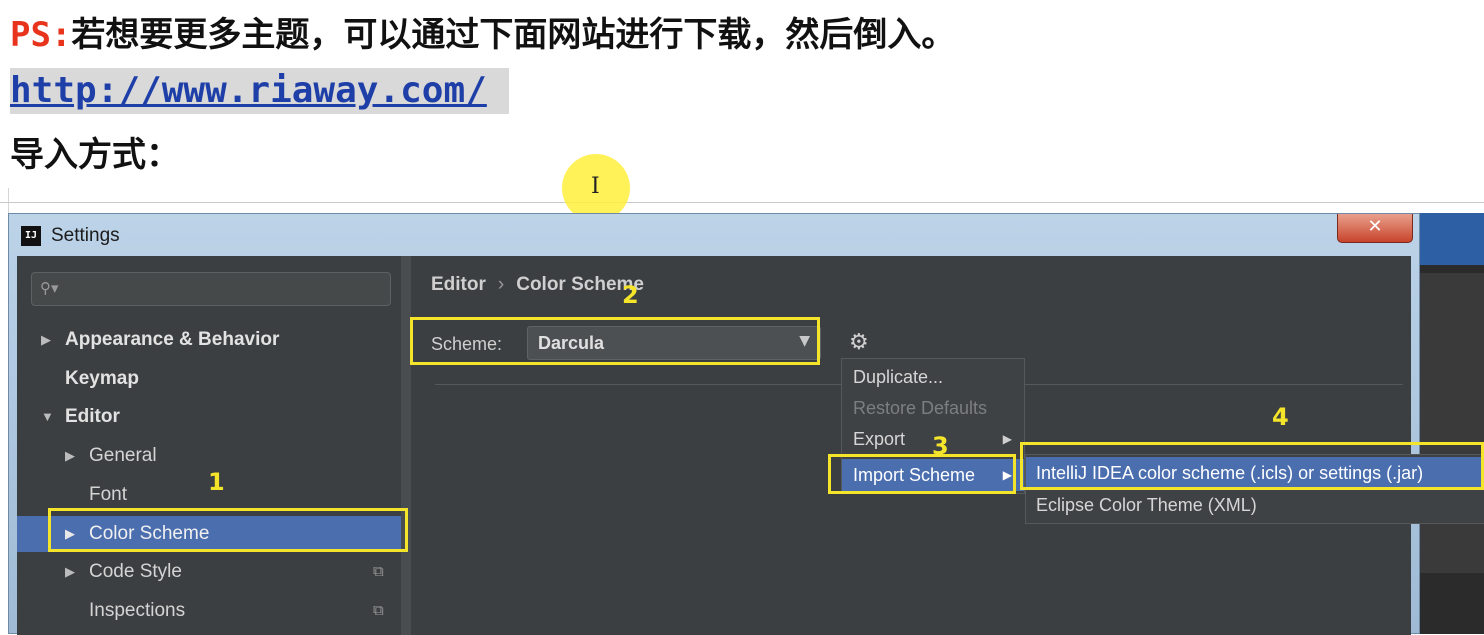  I want to click on page-divider, so click(742, 202).